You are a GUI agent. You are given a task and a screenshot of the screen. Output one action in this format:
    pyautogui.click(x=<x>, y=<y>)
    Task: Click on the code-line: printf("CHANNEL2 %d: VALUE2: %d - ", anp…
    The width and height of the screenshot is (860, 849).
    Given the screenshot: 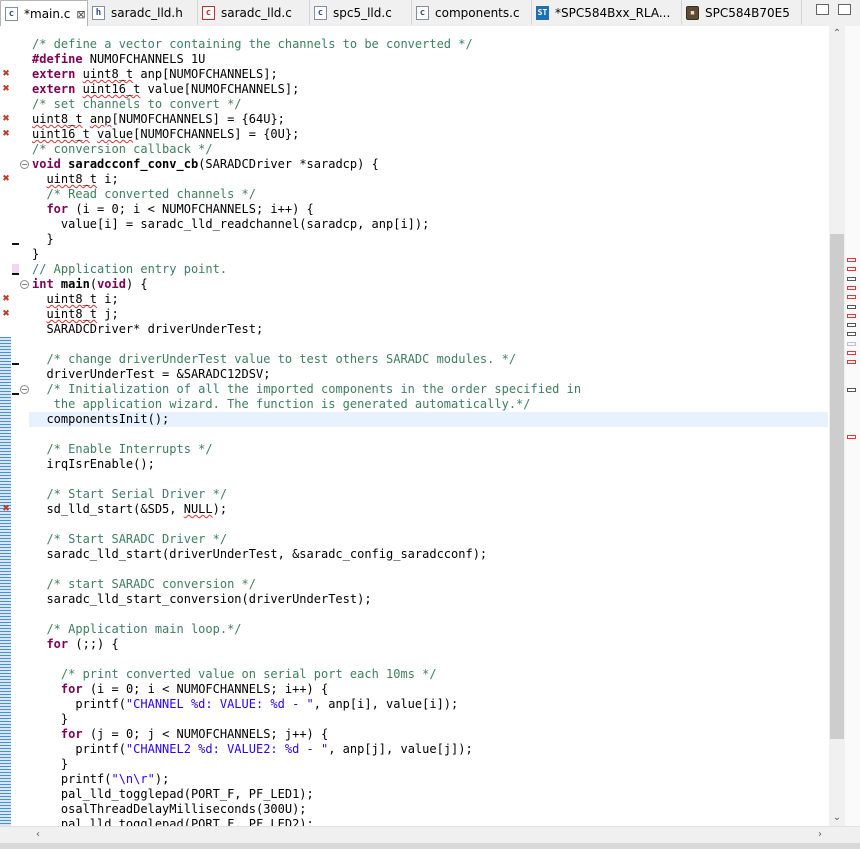 What is the action you would take?
    pyautogui.click(x=430, y=749)
    